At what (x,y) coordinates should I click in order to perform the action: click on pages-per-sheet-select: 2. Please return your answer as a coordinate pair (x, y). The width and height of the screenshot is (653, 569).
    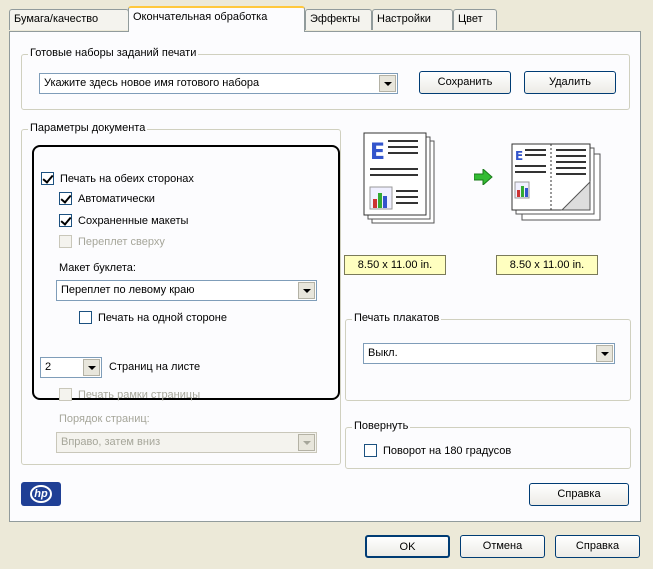
    Looking at the image, I should click on (71, 367).